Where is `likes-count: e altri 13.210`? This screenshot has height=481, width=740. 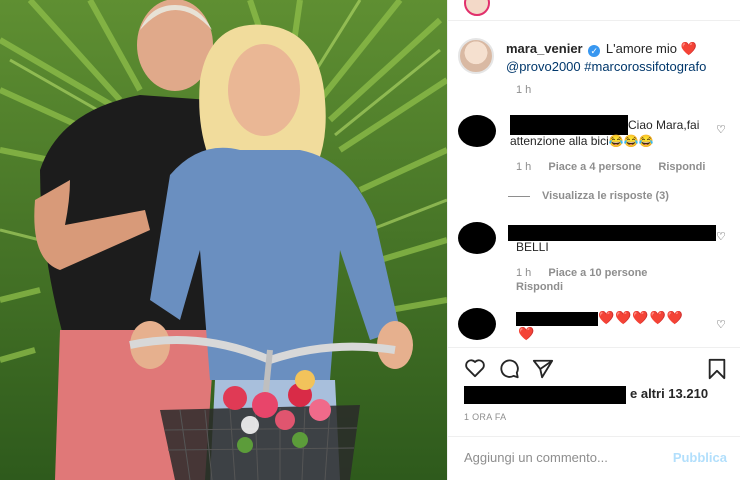 likes-count: e altri 13.210 is located at coordinates (669, 393).